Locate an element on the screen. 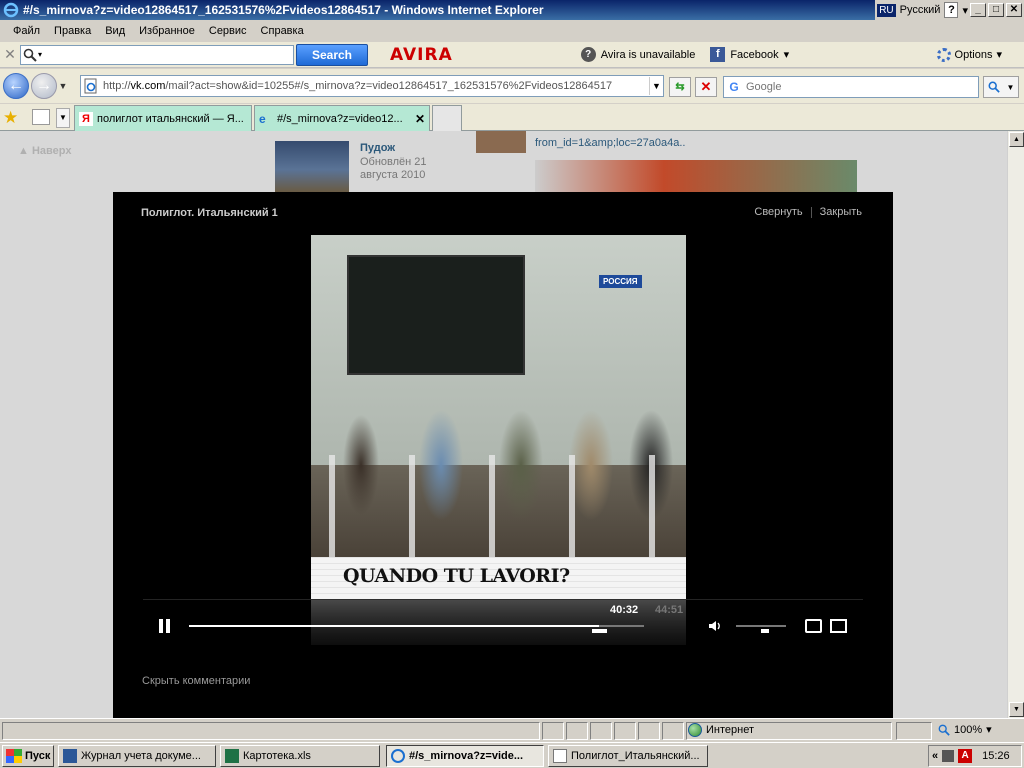  refresh-button: ⇆ is located at coordinates (680, 87).